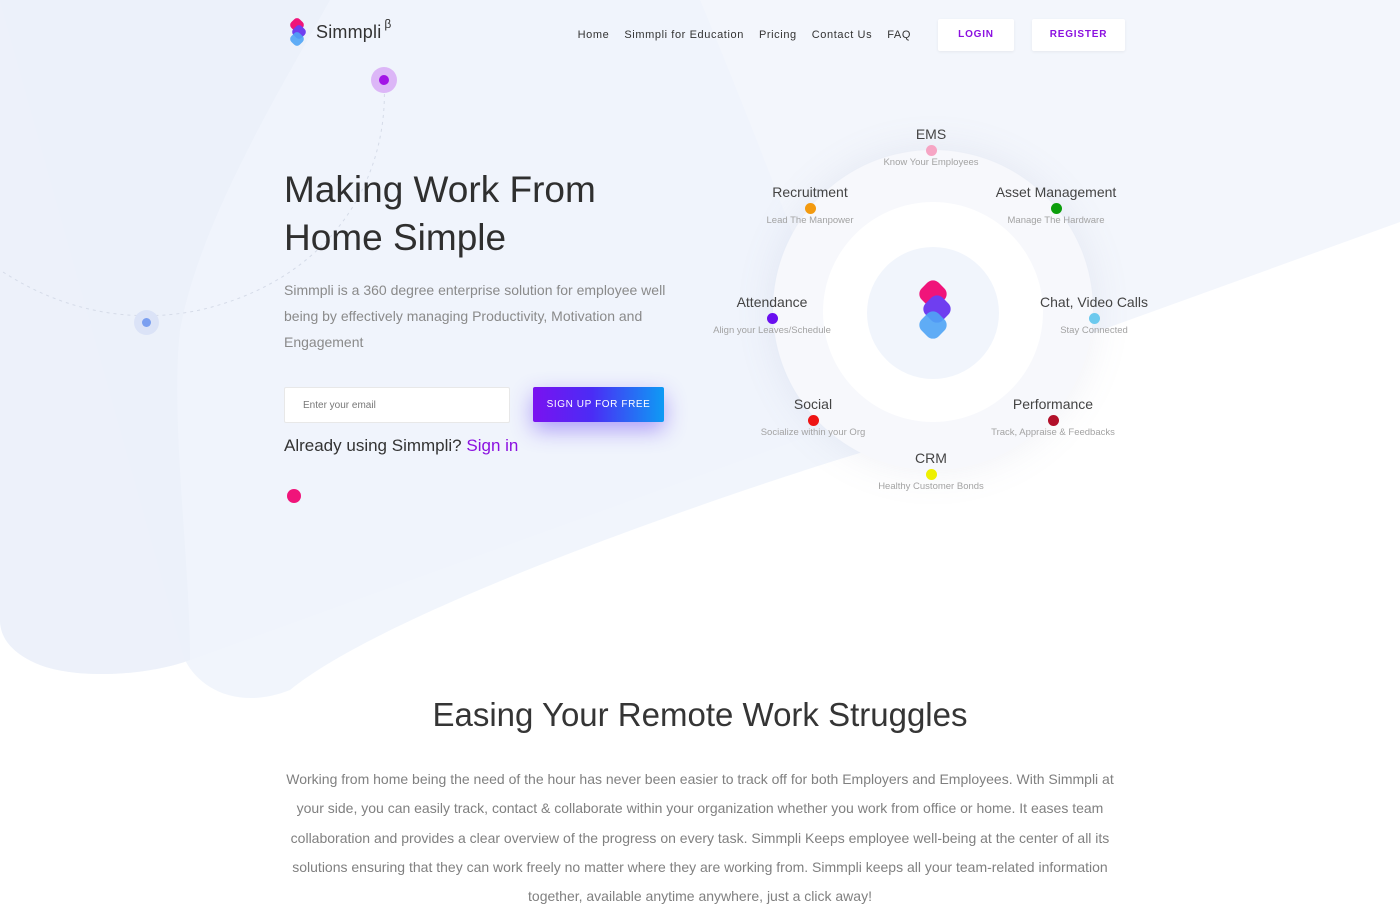 This screenshot has width=1400, height=911. What do you see at coordinates (931, 162) in the screenshot?
I see `feature-ems-tagline: Know Your Employees` at bounding box center [931, 162].